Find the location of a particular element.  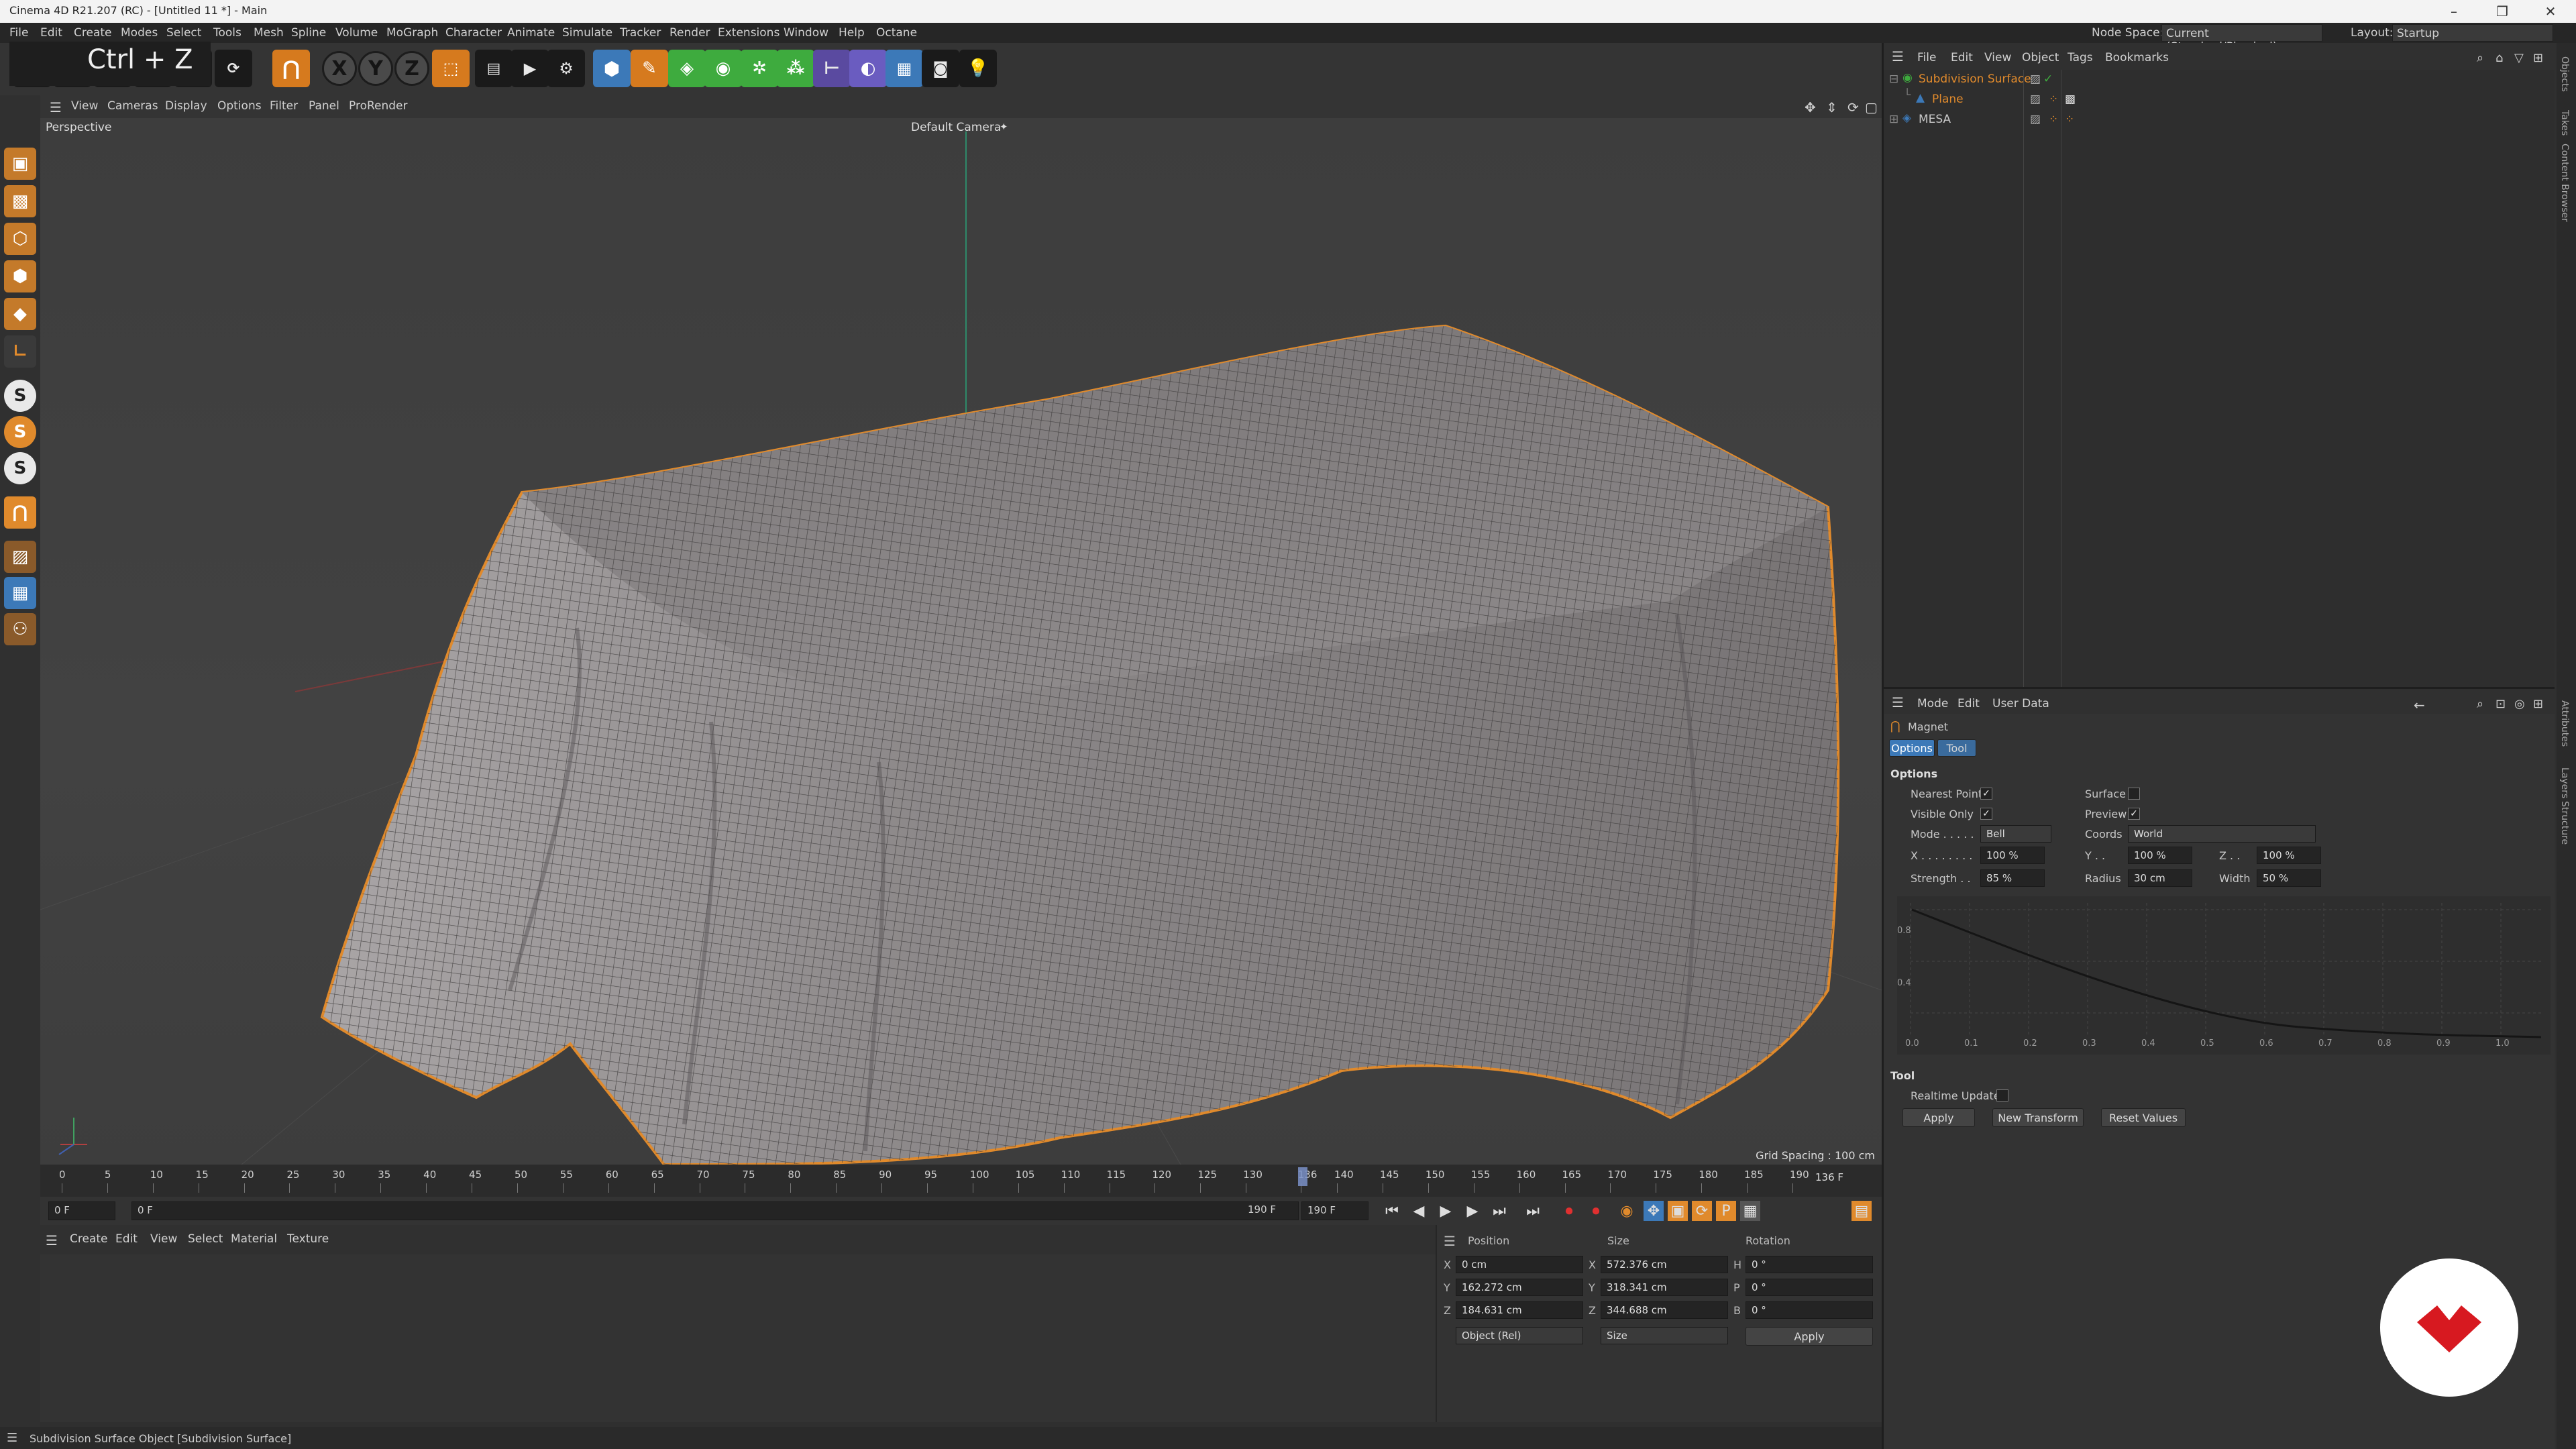

rotation-h-field: 0 ° is located at coordinates (1809, 1264).